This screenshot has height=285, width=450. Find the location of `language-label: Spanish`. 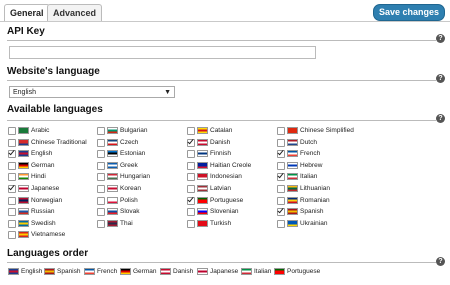

language-label: Spanish is located at coordinates (312, 212).